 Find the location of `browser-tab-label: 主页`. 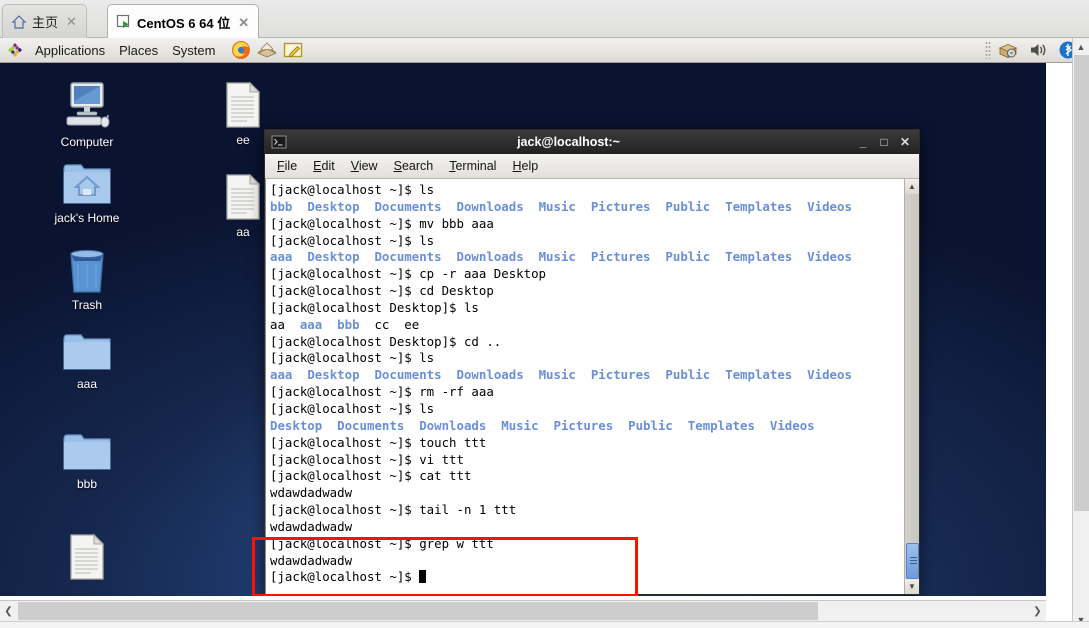

browser-tab-label: 主页 is located at coordinates (45, 22).